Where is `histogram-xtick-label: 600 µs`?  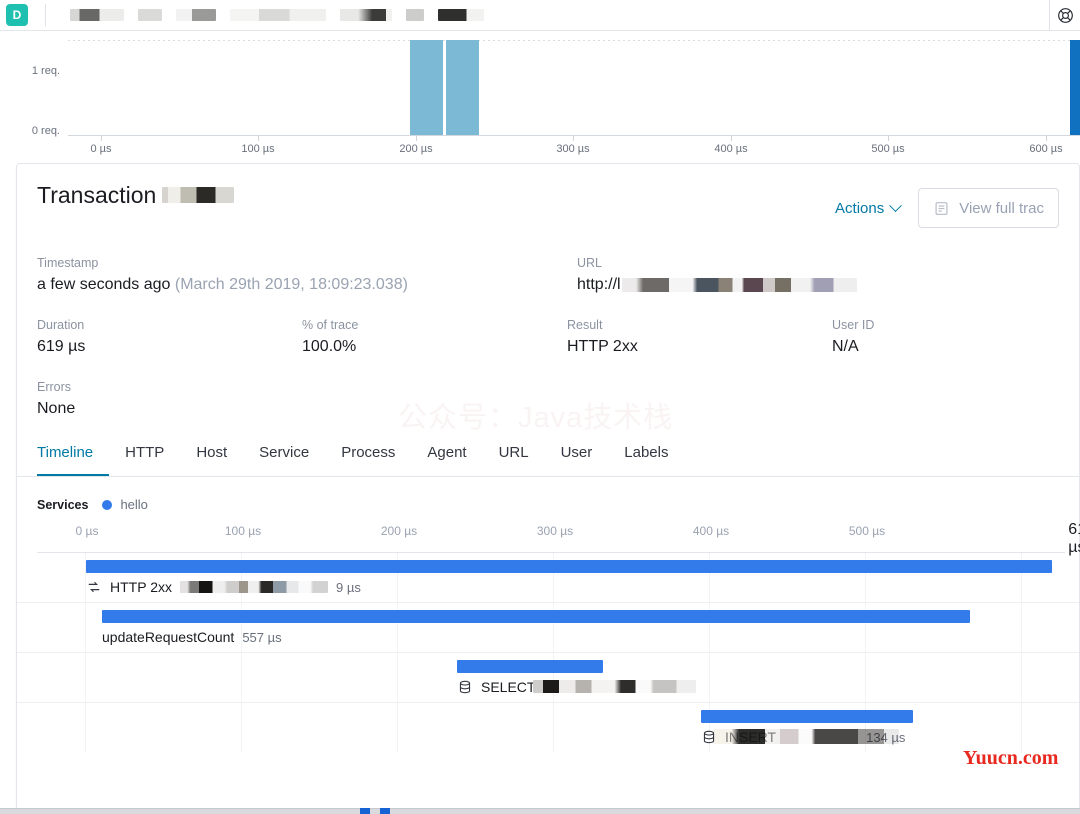
histogram-xtick-label: 600 µs is located at coordinates (1046, 149).